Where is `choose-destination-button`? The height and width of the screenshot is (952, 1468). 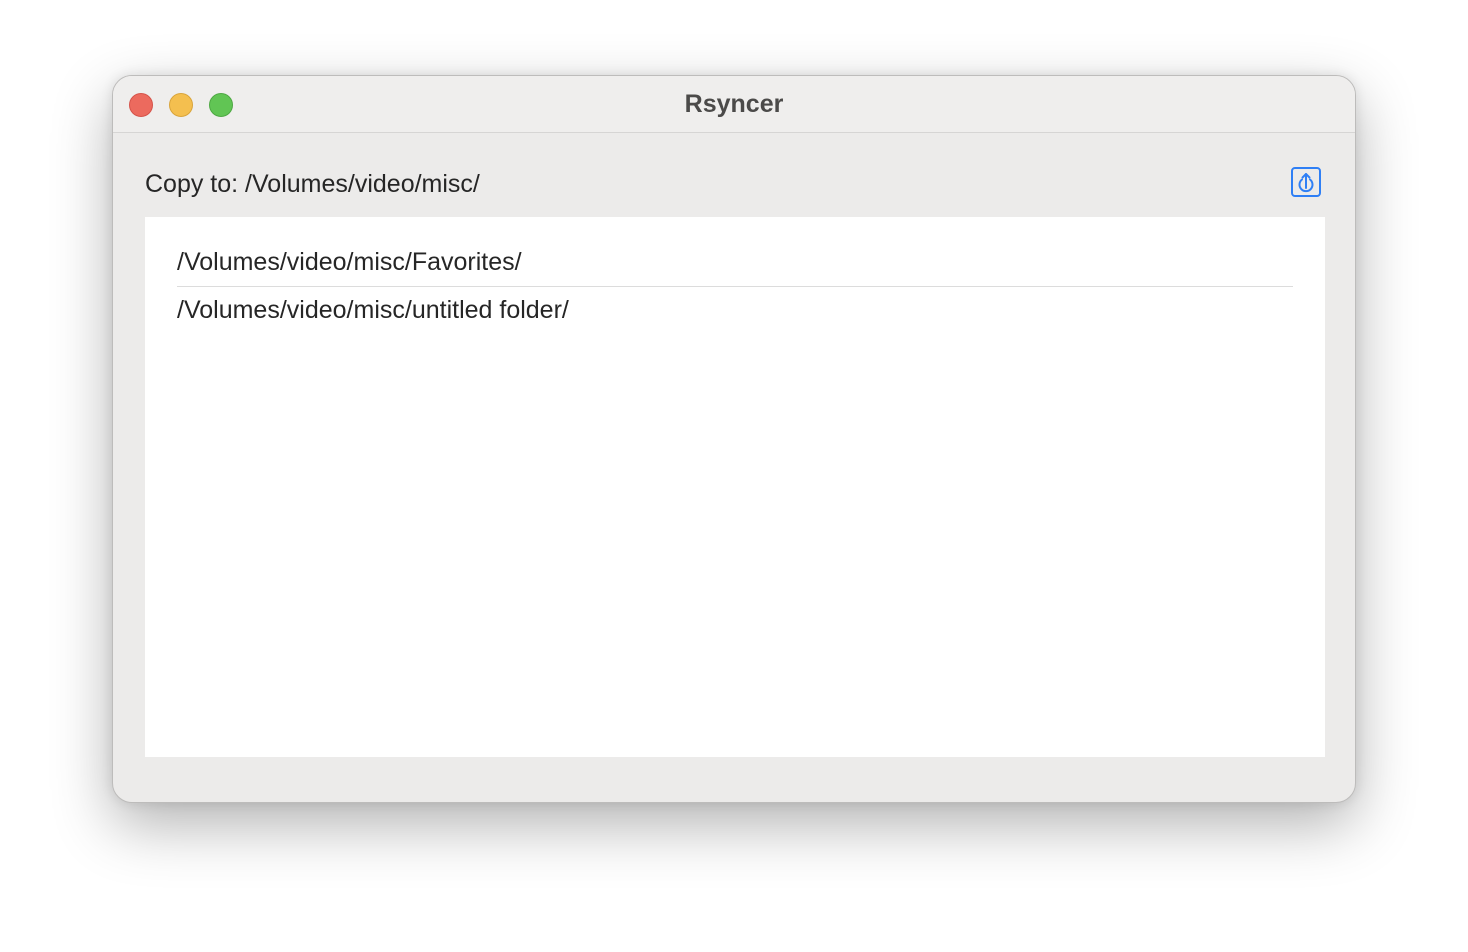 choose-destination-button is located at coordinates (1306, 182).